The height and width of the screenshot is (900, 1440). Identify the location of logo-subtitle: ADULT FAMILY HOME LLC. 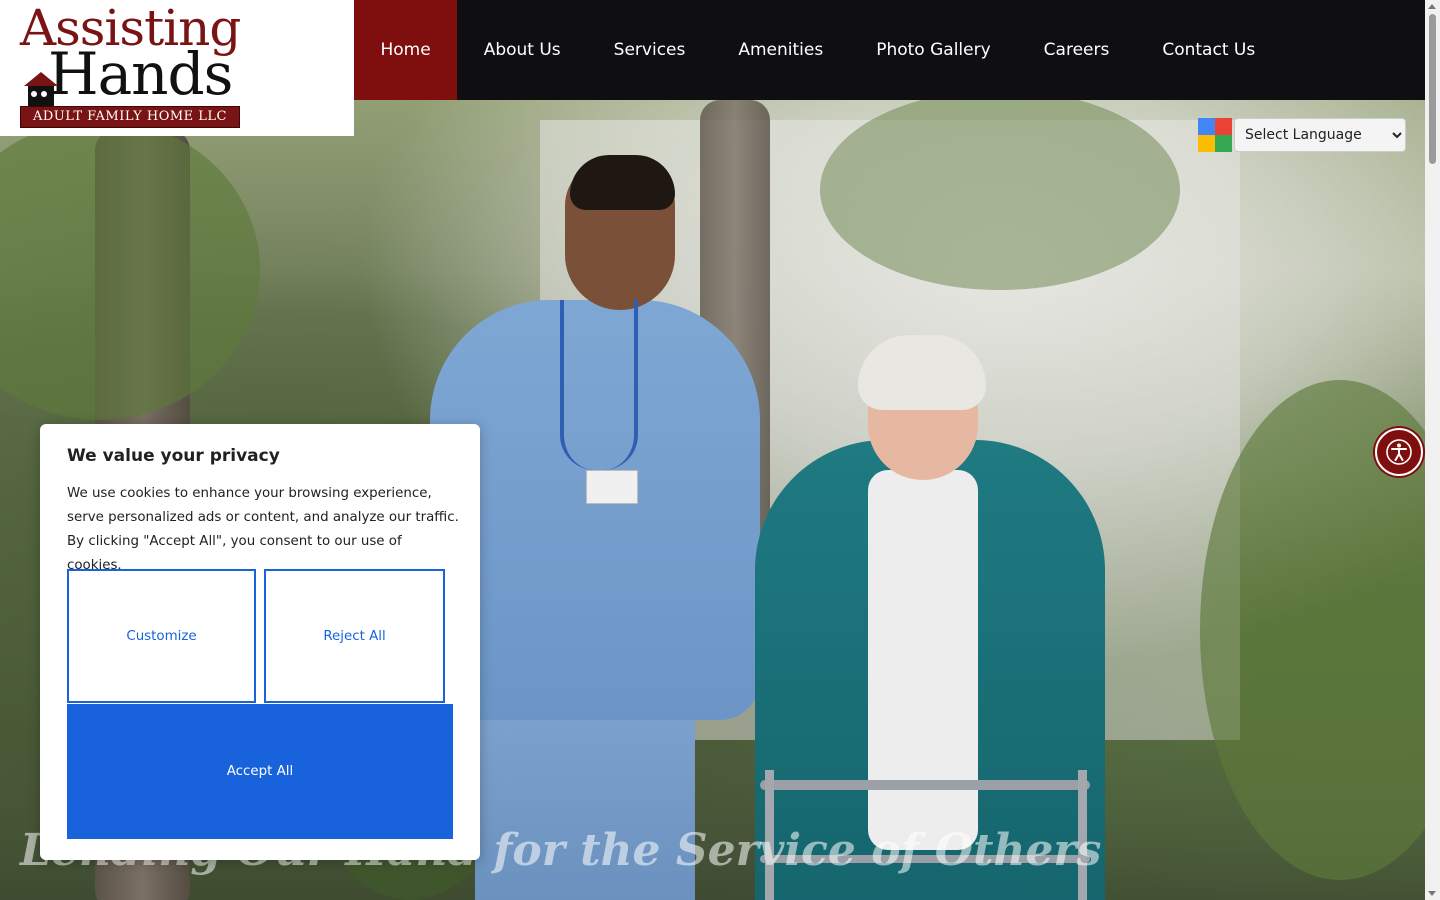
(130, 117).